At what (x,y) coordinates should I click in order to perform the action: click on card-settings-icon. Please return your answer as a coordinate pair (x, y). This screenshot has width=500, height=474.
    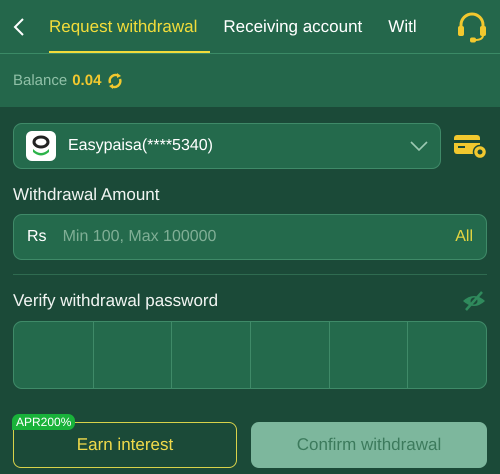
    Looking at the image, I should click on (470, 146).